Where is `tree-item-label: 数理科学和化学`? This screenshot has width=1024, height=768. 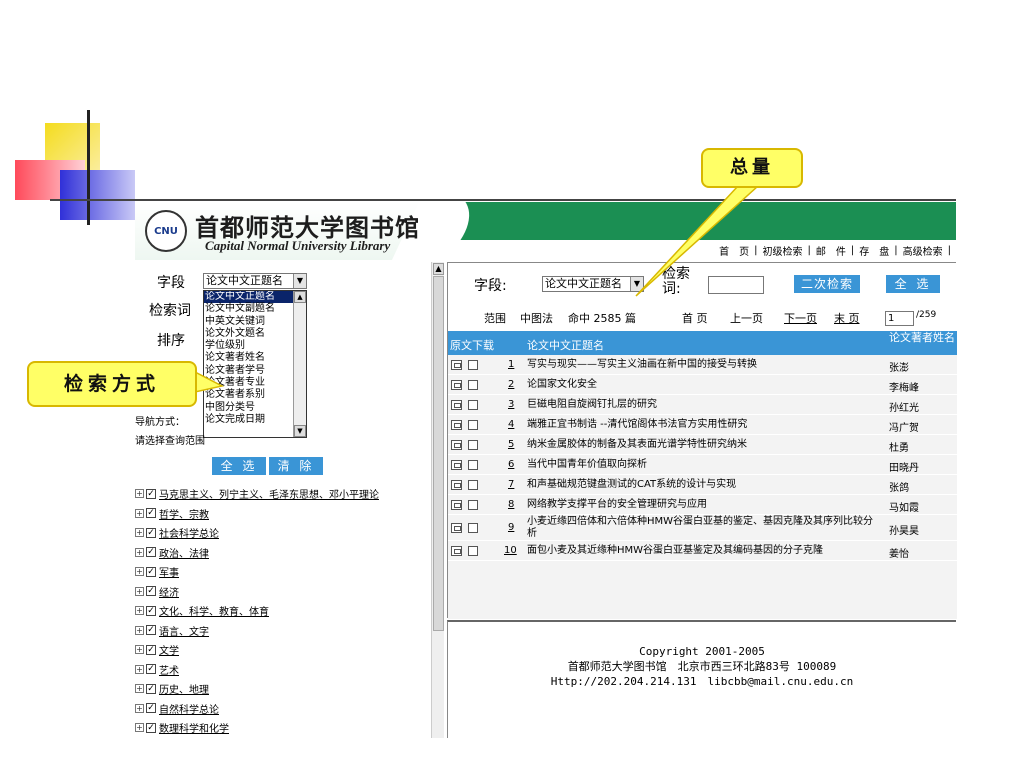 tree-item-label: 数理科学和化学 is located at coordinates (194, 727).